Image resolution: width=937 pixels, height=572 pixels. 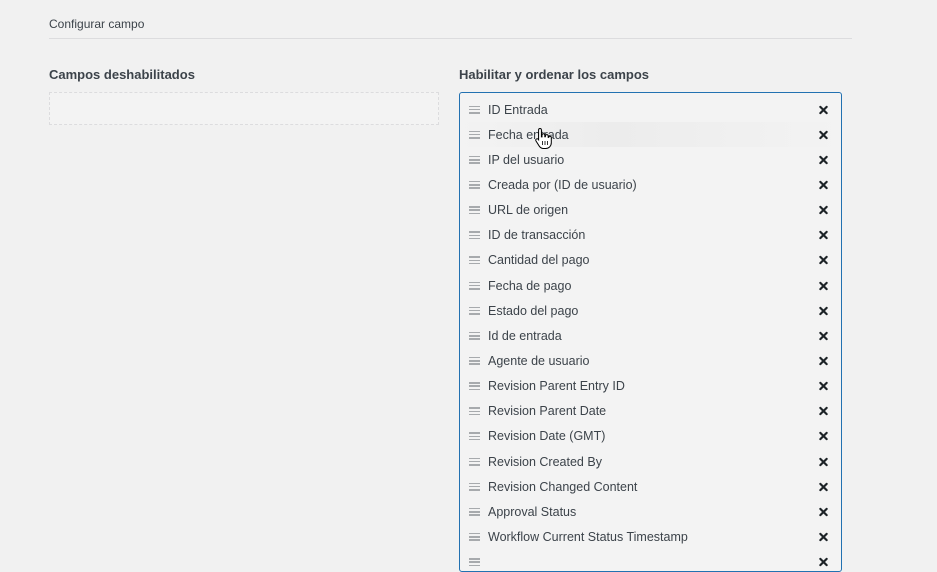 I want to click on enabled-field-label: Approval Status, so click(x=532, y=511).